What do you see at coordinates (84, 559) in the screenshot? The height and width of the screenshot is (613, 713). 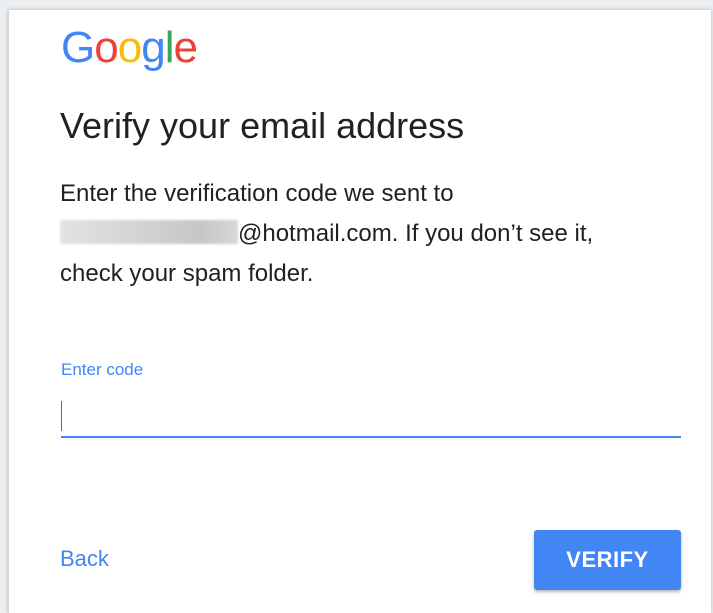 I see `back-link: Back` at bounding box center [84, 559].